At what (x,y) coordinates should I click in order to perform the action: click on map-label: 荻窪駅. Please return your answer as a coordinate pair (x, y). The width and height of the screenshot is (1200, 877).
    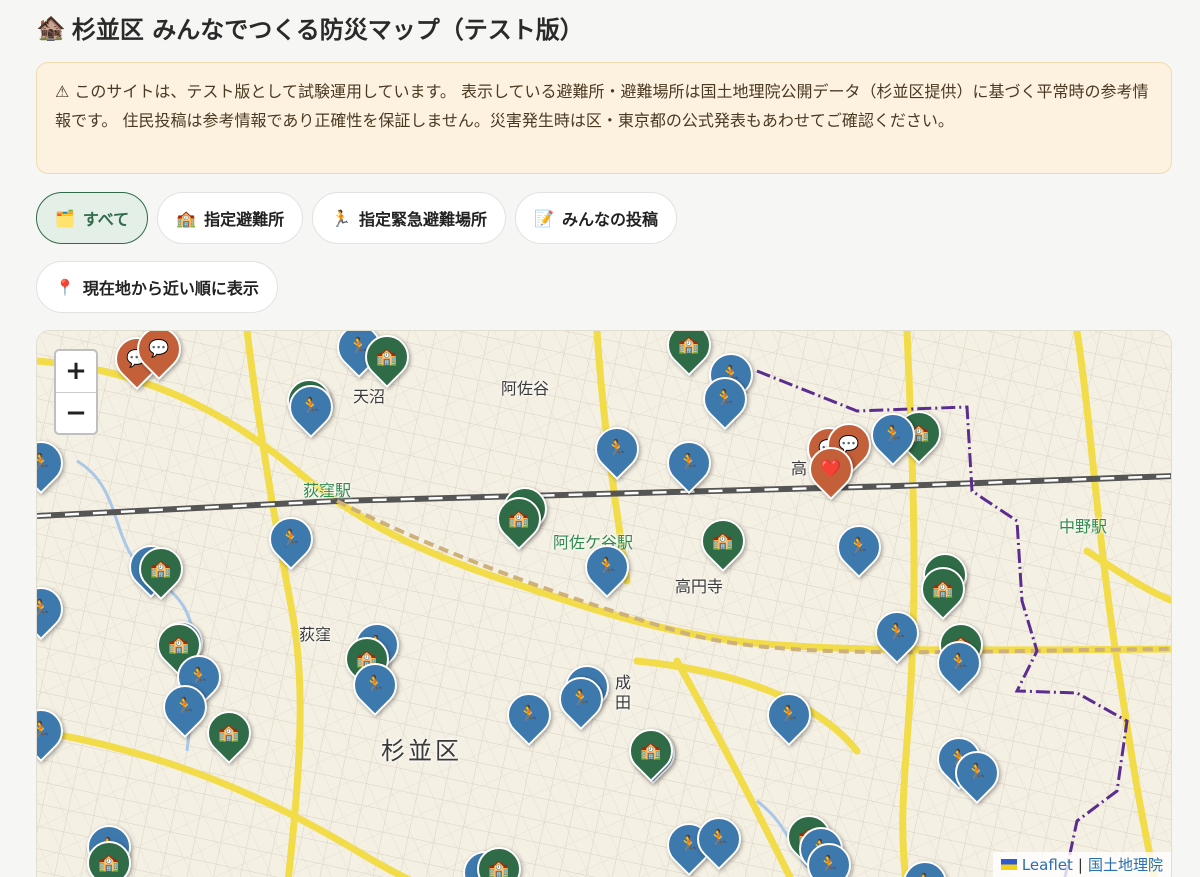
    Looking at the image, I should click on (327, 490).